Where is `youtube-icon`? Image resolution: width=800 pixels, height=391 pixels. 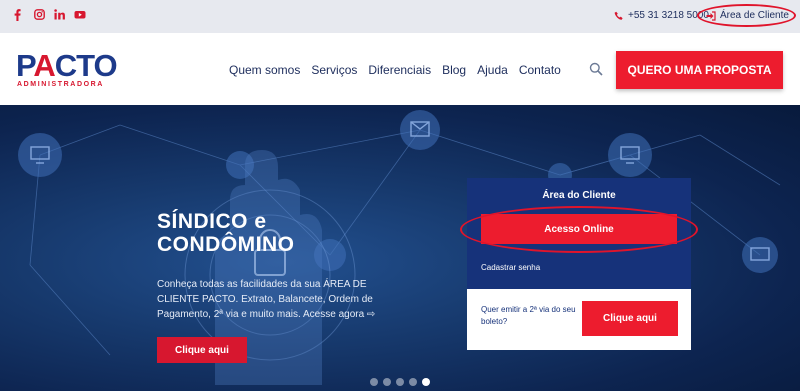 youtube-icon is located at coordinates (80, 15).